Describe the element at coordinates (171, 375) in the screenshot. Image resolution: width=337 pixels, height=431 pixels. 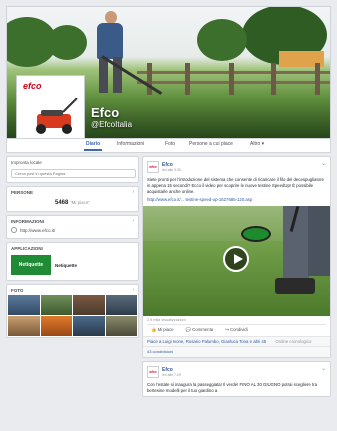
I see `post-timestamp: ieri alle 7:29` at that location.